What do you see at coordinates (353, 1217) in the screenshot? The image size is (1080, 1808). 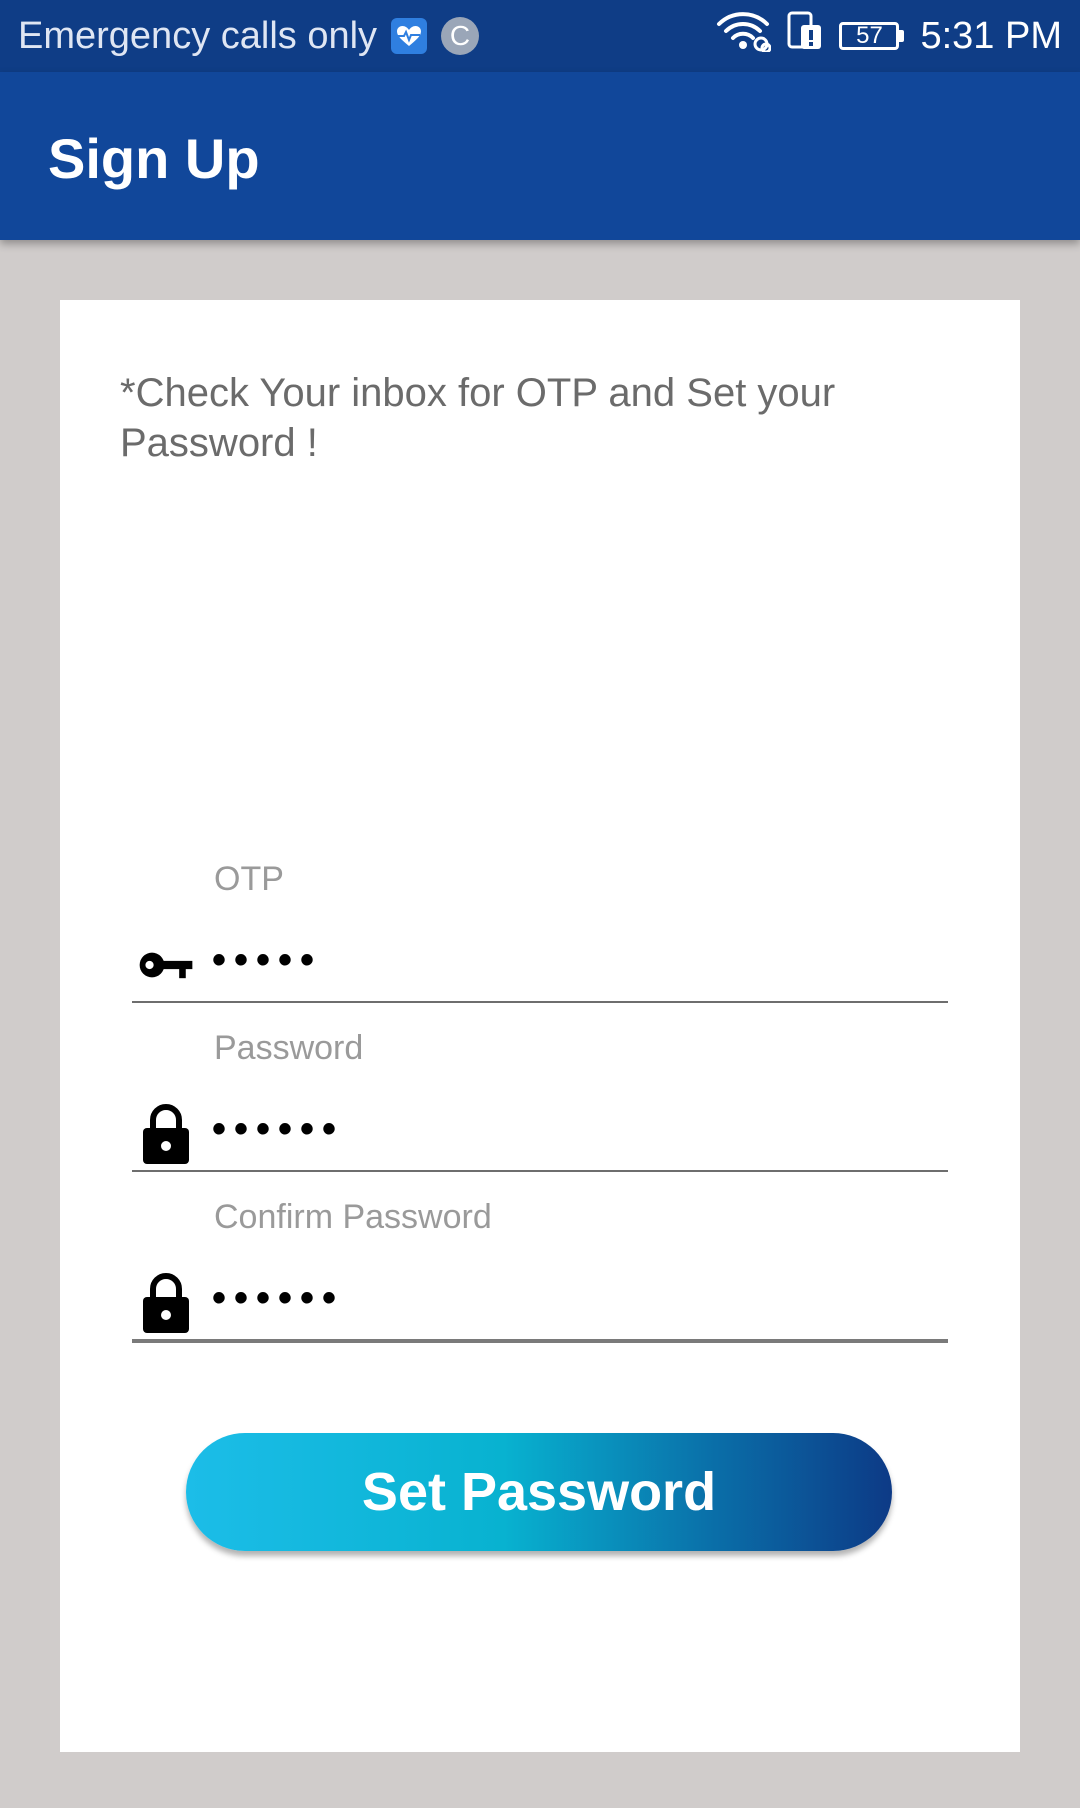 I see `confirm-password-label: Confirm Password` at bounding box center [353, 1217].